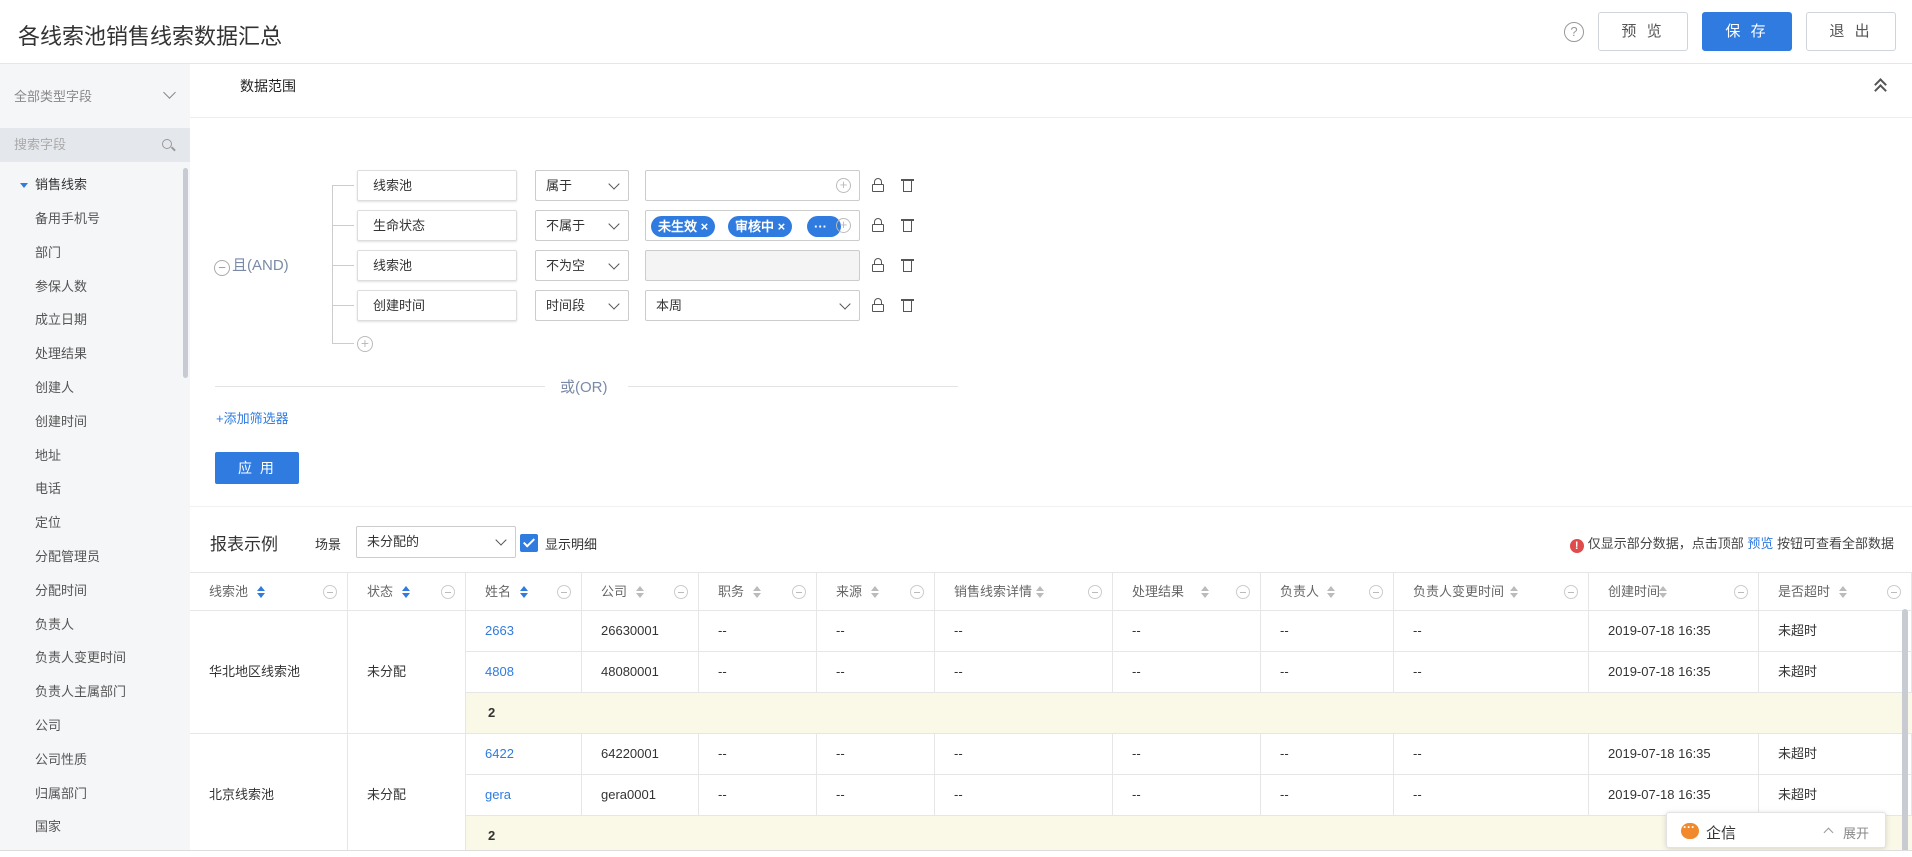 This screenshot has height=857, width=1912. I want to click on field-item: 定位, so click(91, 523).